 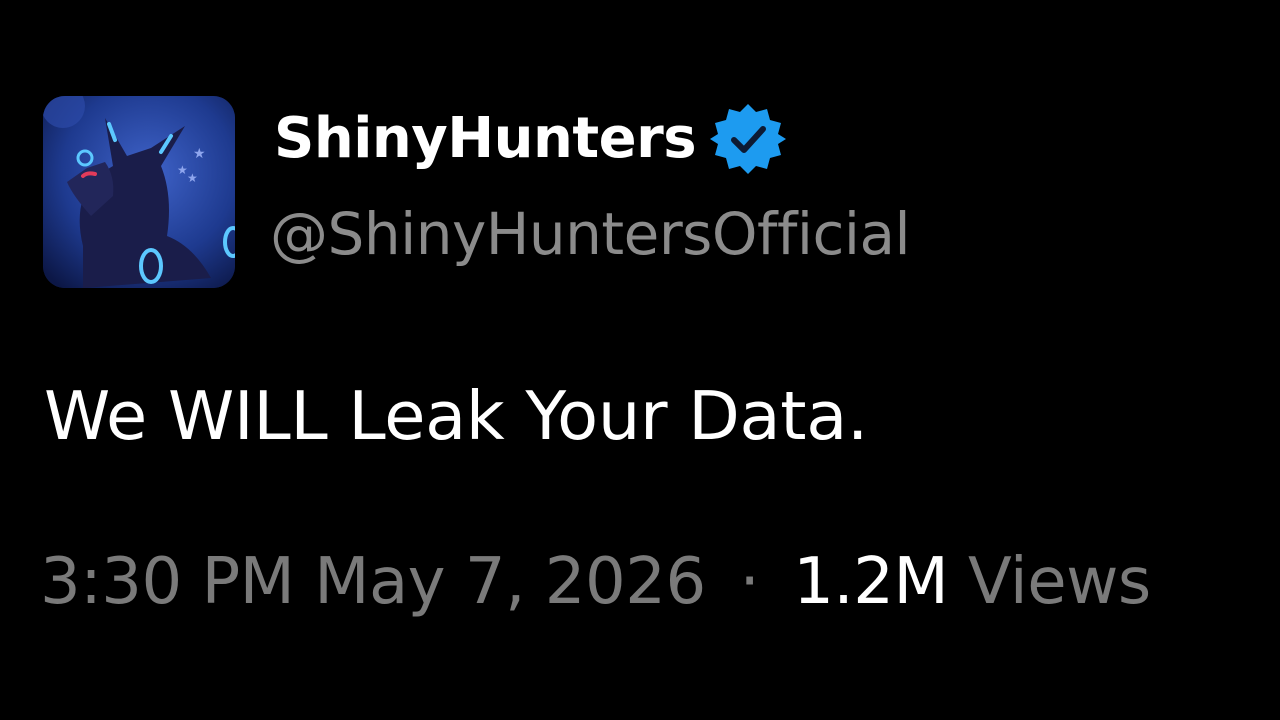 I want to click on umbreon-avatar-icon: ★ ★ ★, so click(x=139, y=192).